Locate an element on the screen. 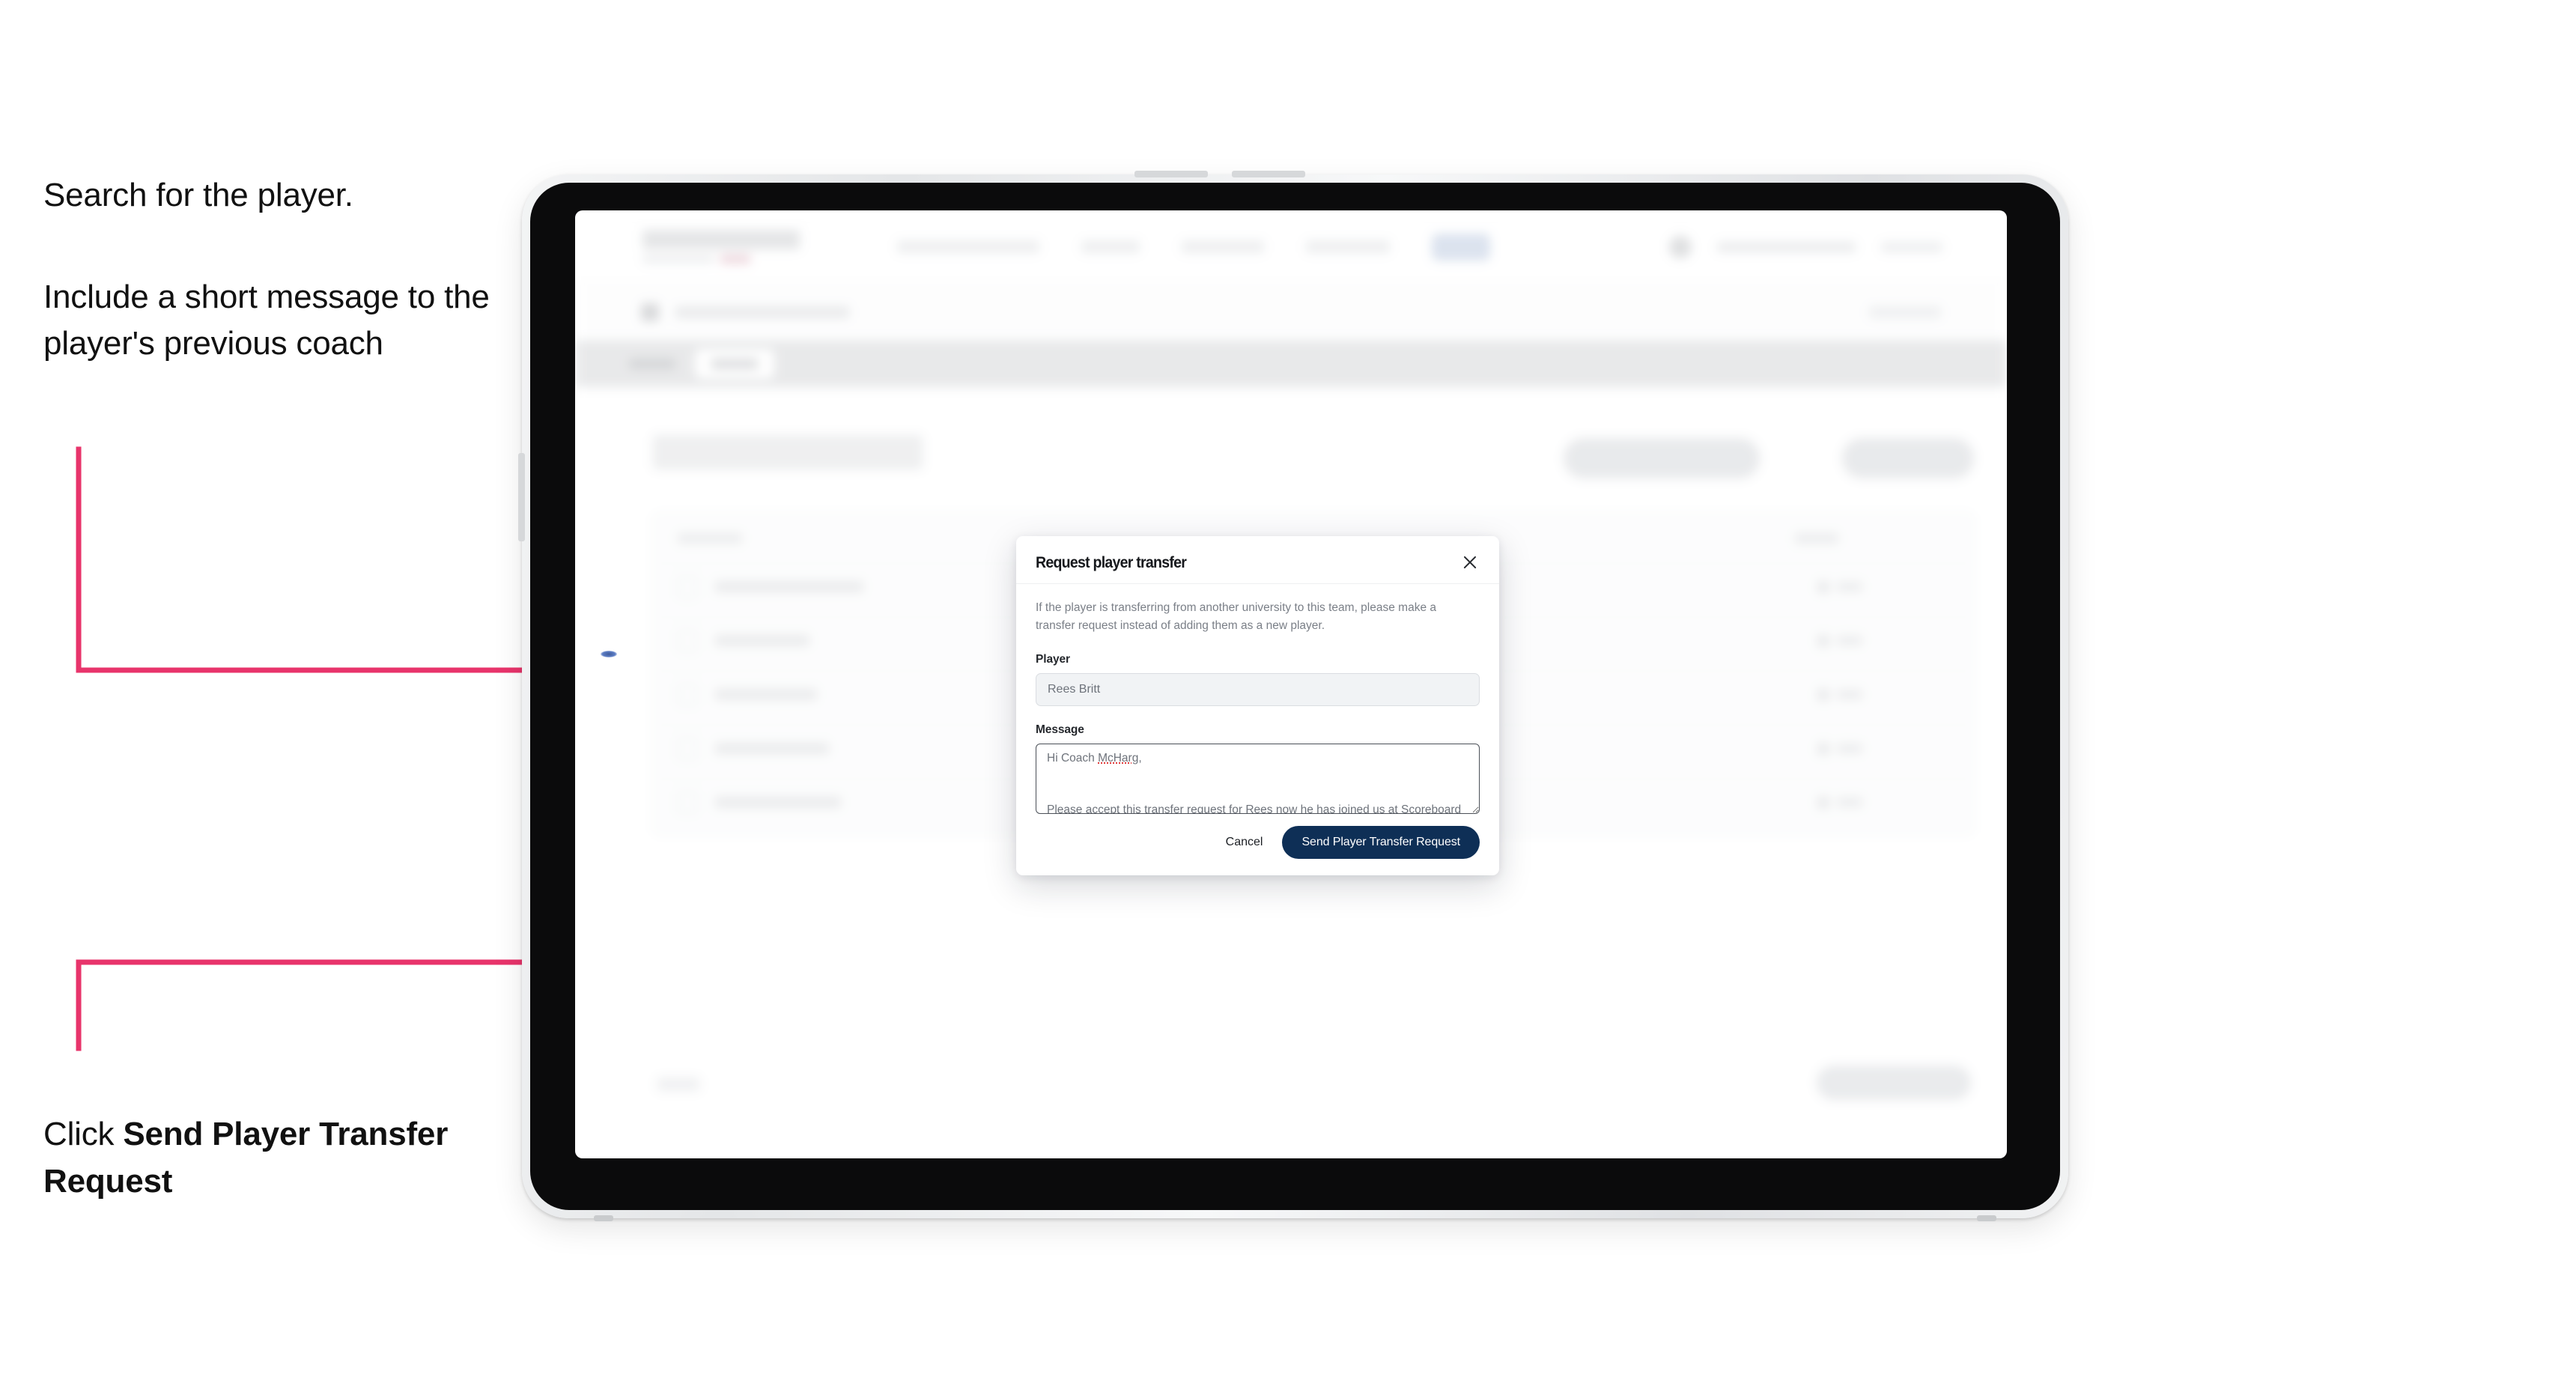  message-field-label: Message is located at coordinates (1060, 730).